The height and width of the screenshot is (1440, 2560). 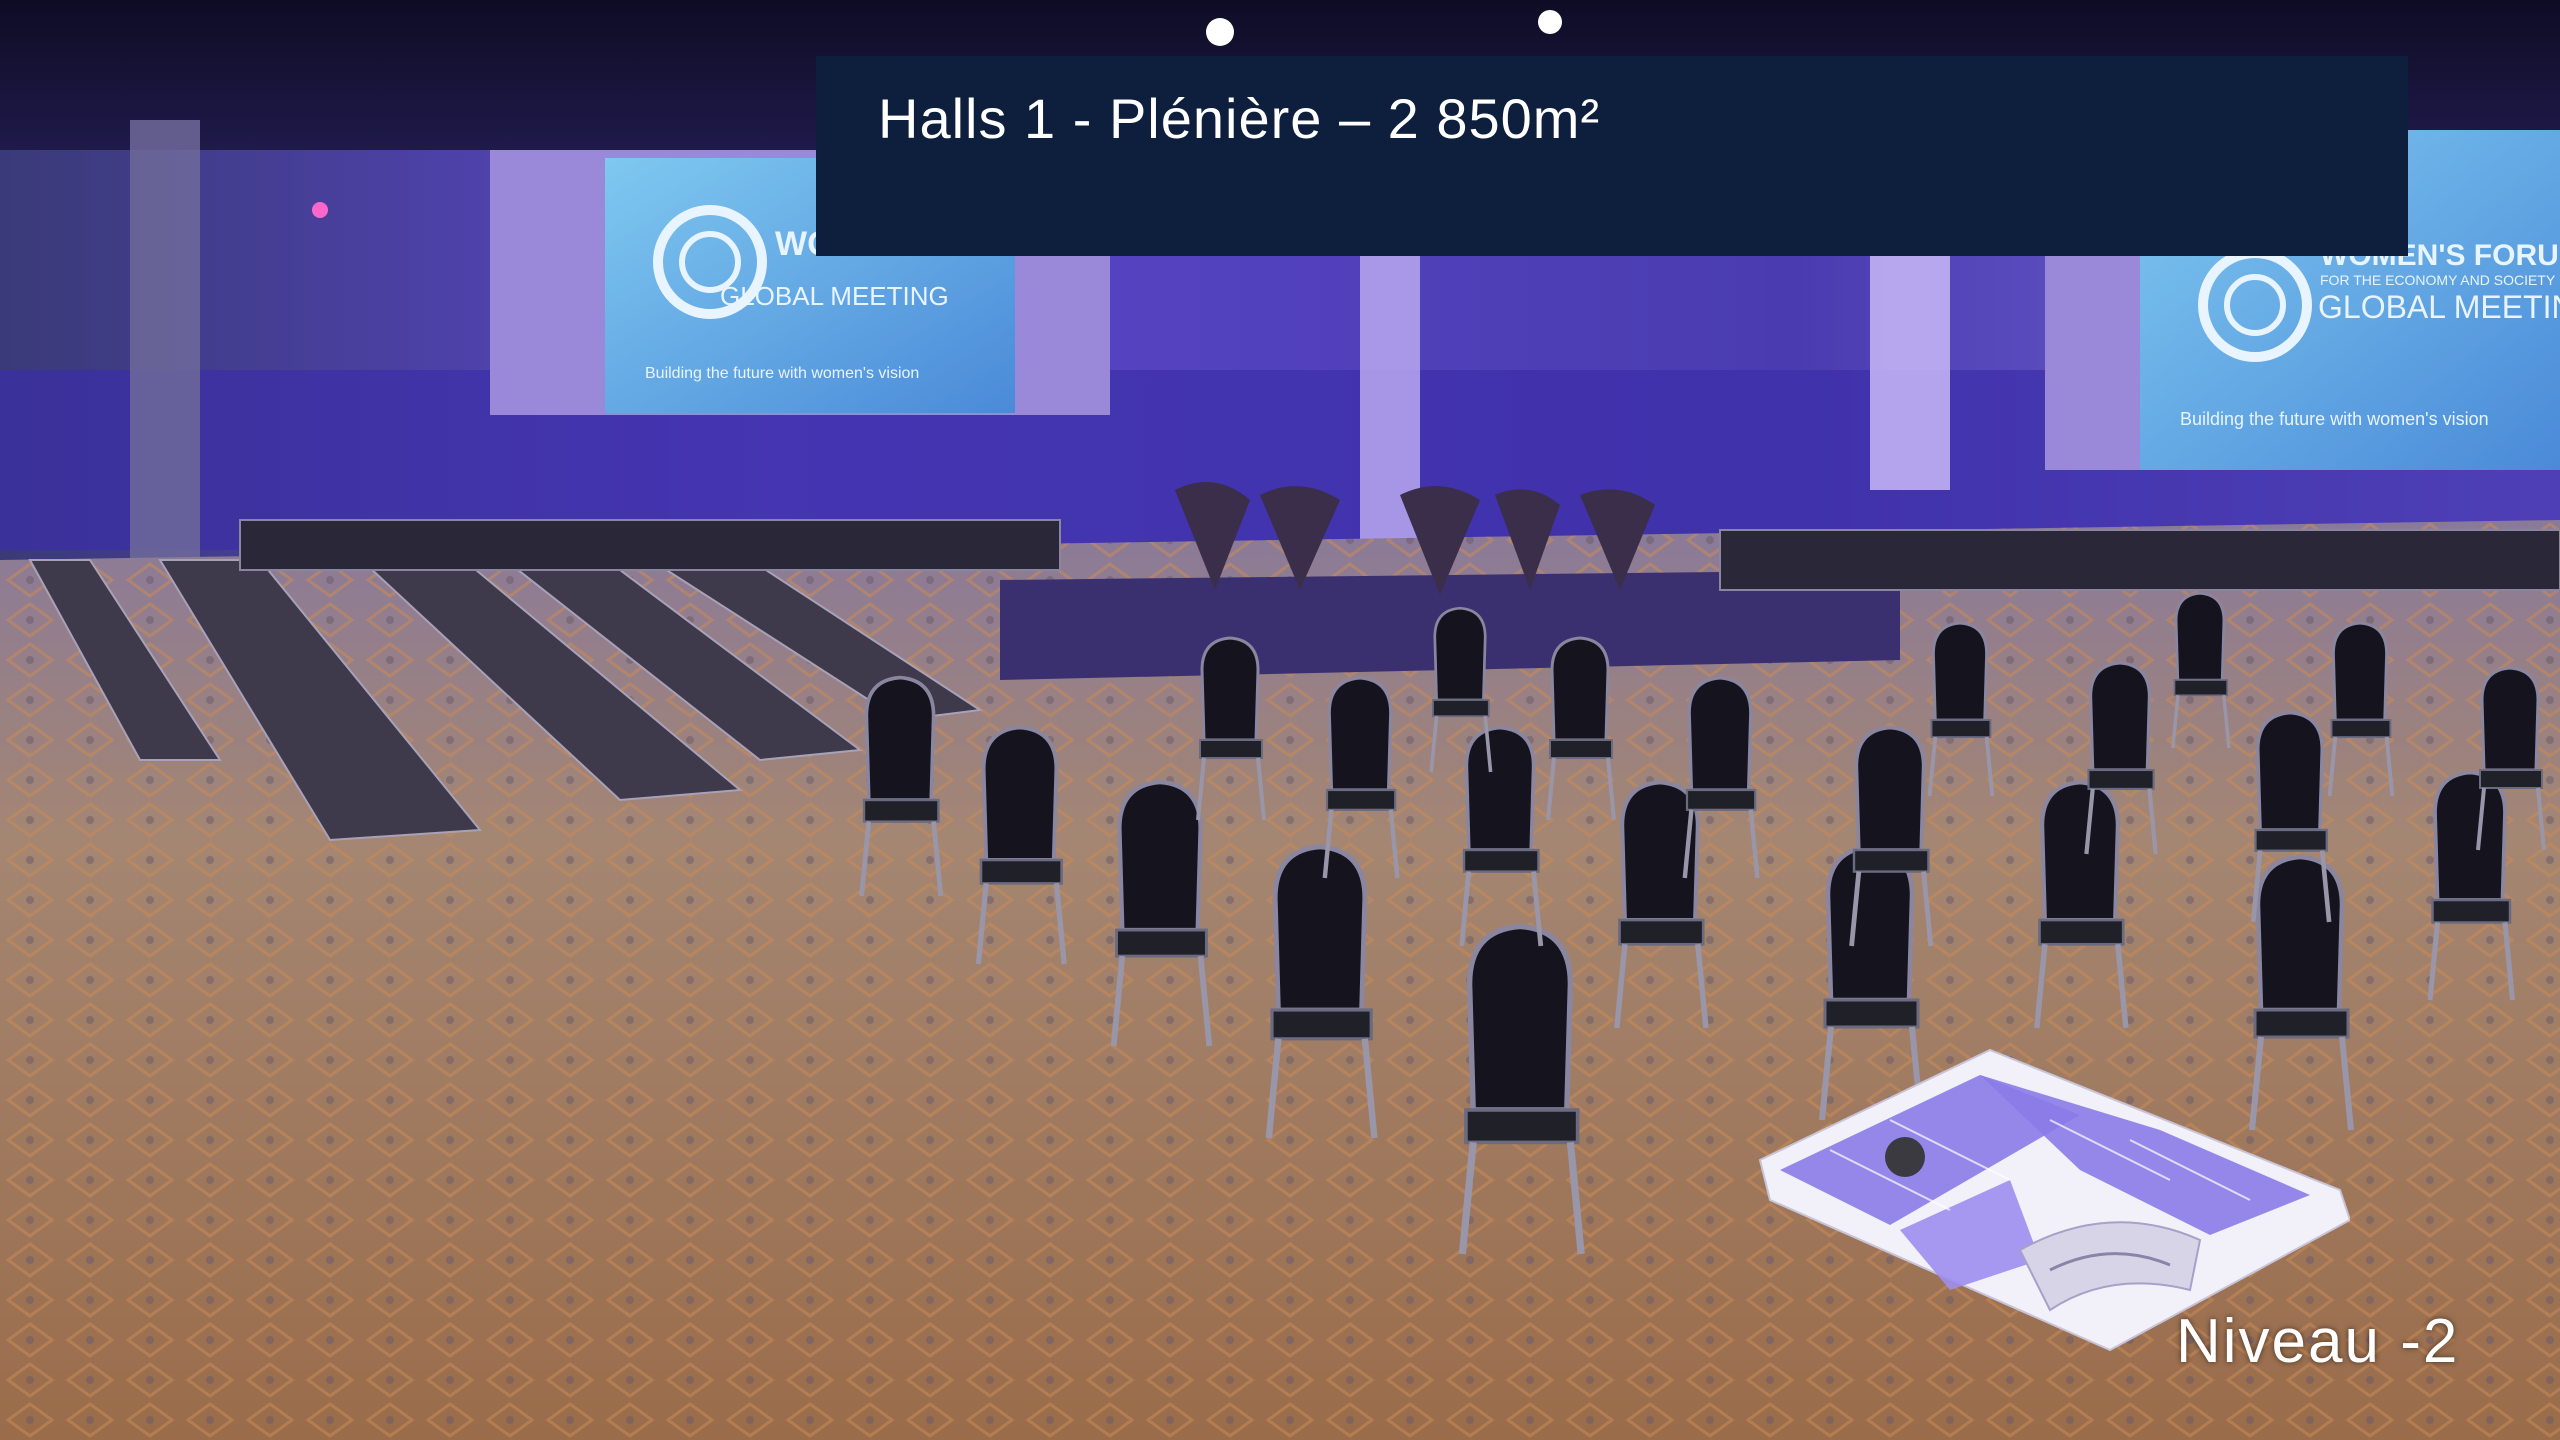 What do you see at coordinates (1612, 156) in the screenshot?
I see `title-banner: Halls 1 - Plénière – 2 850m²` at bounding box center [1612, 156].